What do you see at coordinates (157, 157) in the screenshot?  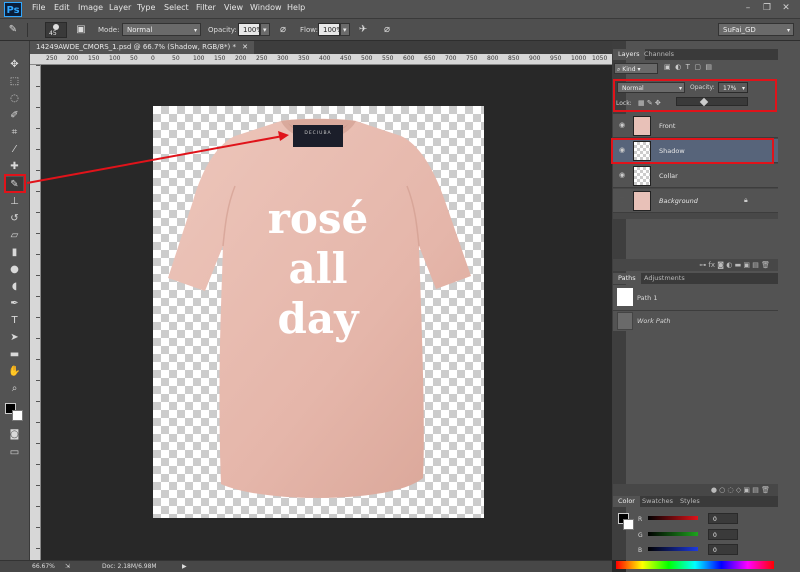 I see `annotation-arrow` at bounding box center [157, 157].